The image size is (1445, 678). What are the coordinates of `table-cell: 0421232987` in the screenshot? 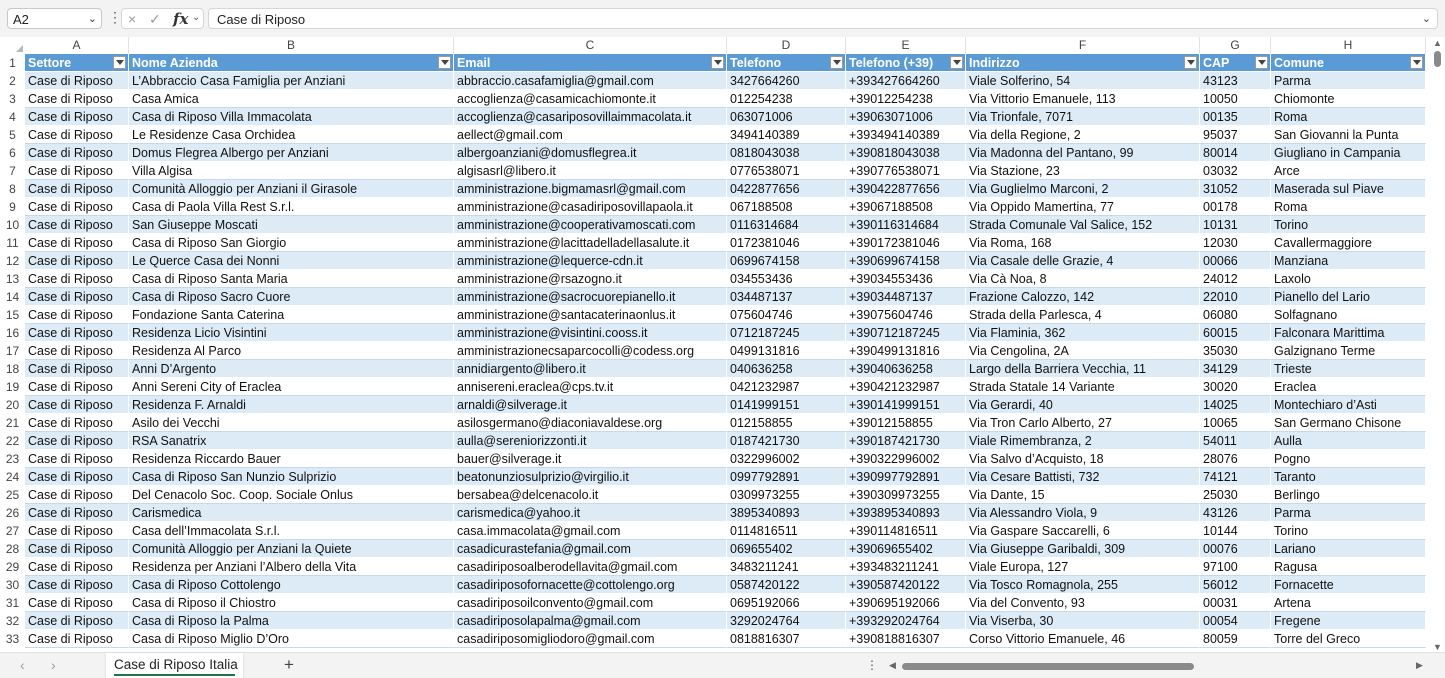 It's located at (786, 387).